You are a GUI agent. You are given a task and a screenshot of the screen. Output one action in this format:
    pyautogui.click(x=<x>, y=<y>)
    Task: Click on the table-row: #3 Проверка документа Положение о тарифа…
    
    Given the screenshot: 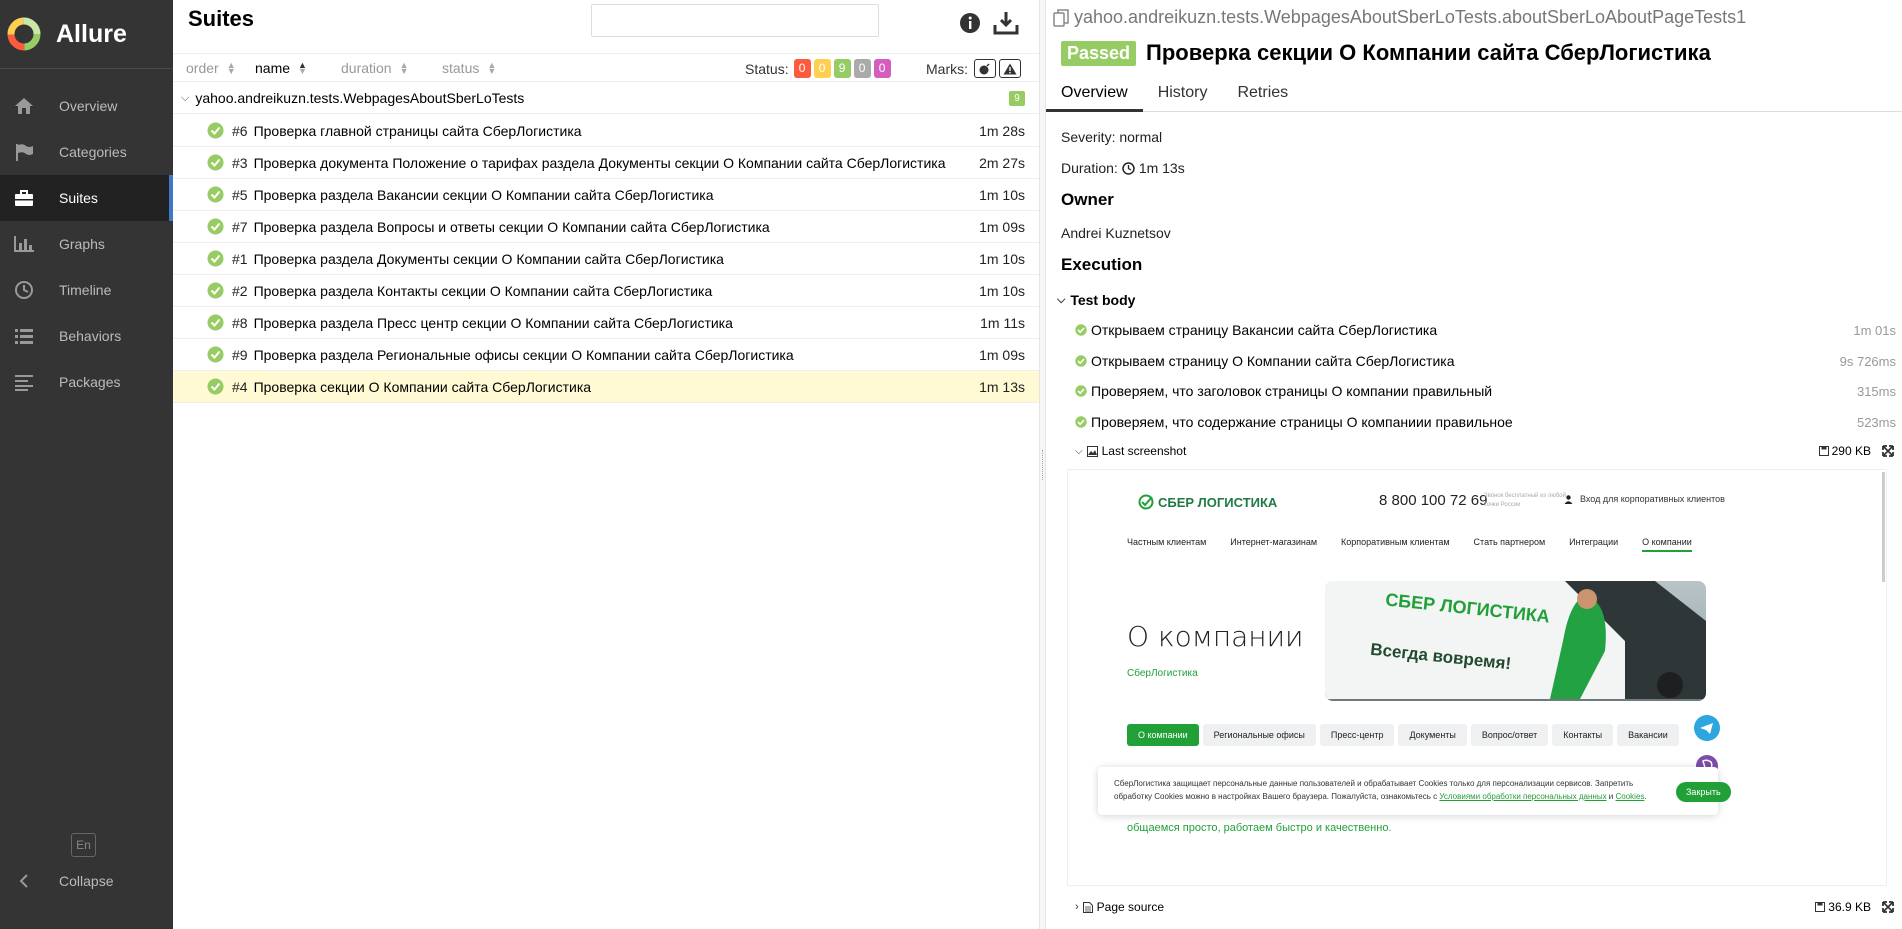 What is the action you would take?
    pyautogui.click(x=606, y=163)
    